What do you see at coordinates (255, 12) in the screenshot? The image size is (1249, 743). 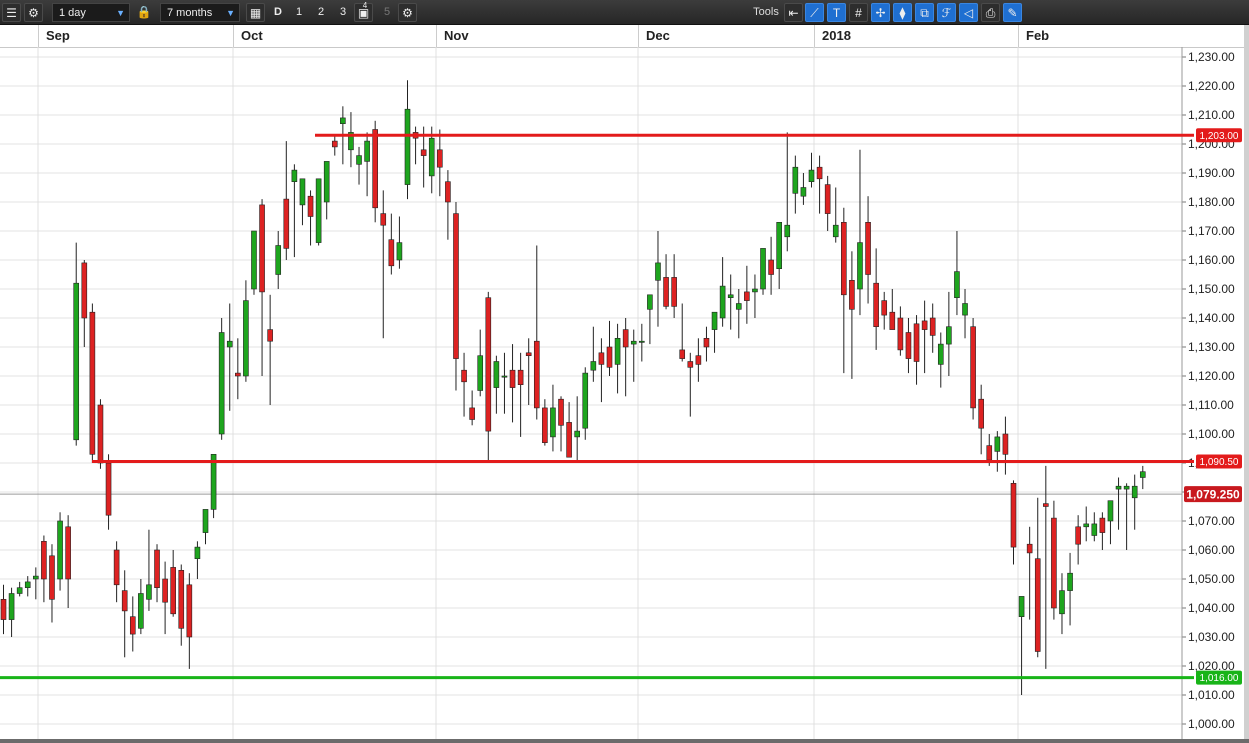 I see `calendar-icon: ▦` at bounding box center [255, 12].